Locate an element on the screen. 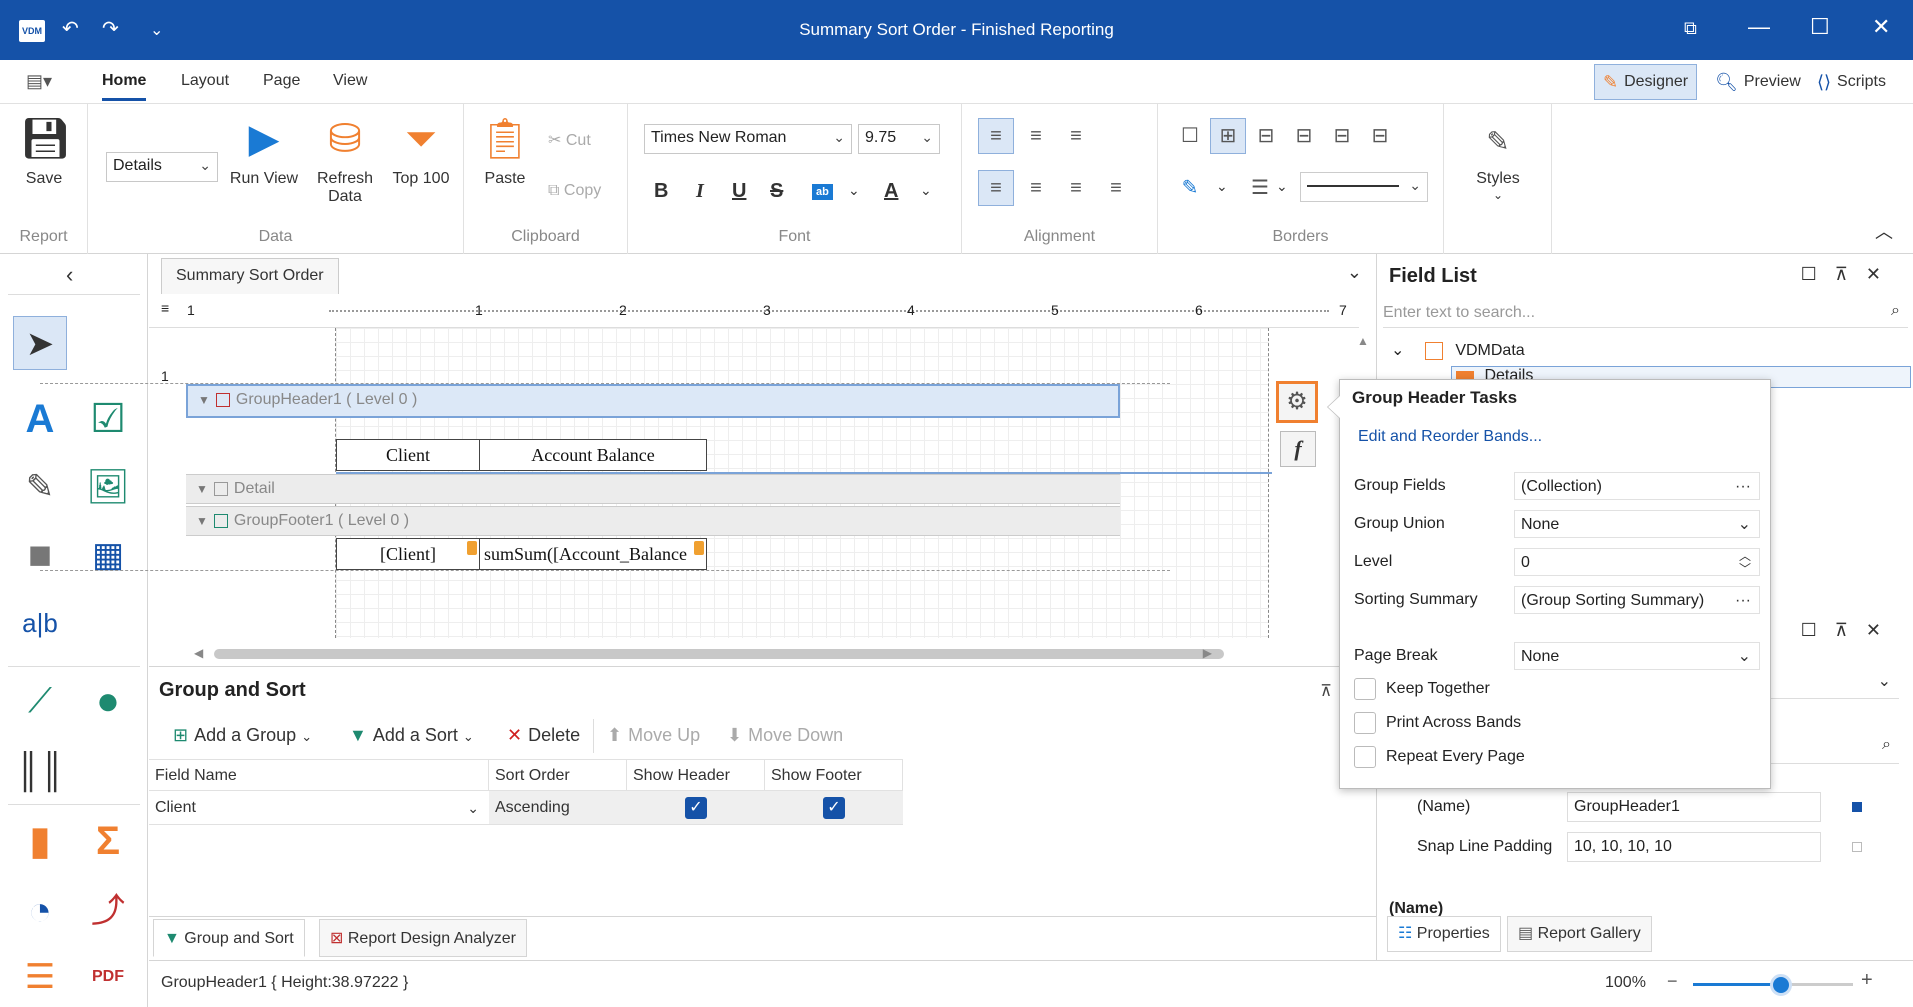 Image resolution: width=1913 pixels, height=1007 pixels. font-color-icon: A is located at coordinates (891, 191).